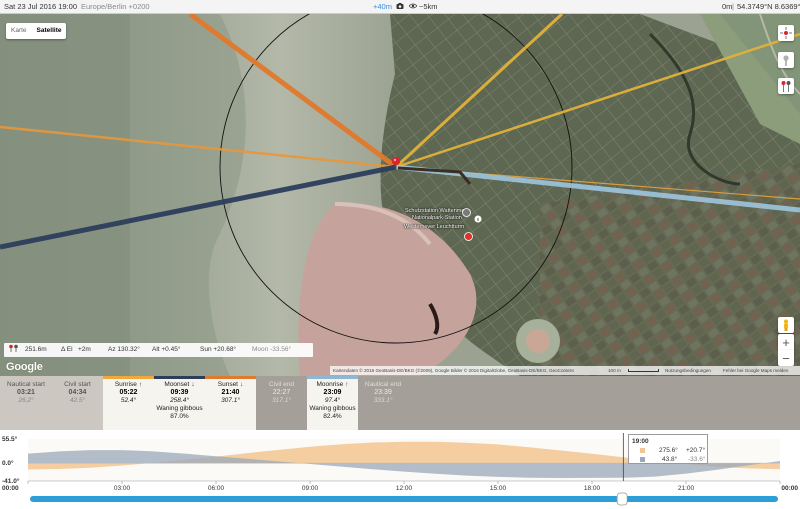 The height and width of the screenshot is (509, 800). Describe the element at coordinates (396, 166) in the screenshot. I see `location-pin-icon` at that location.